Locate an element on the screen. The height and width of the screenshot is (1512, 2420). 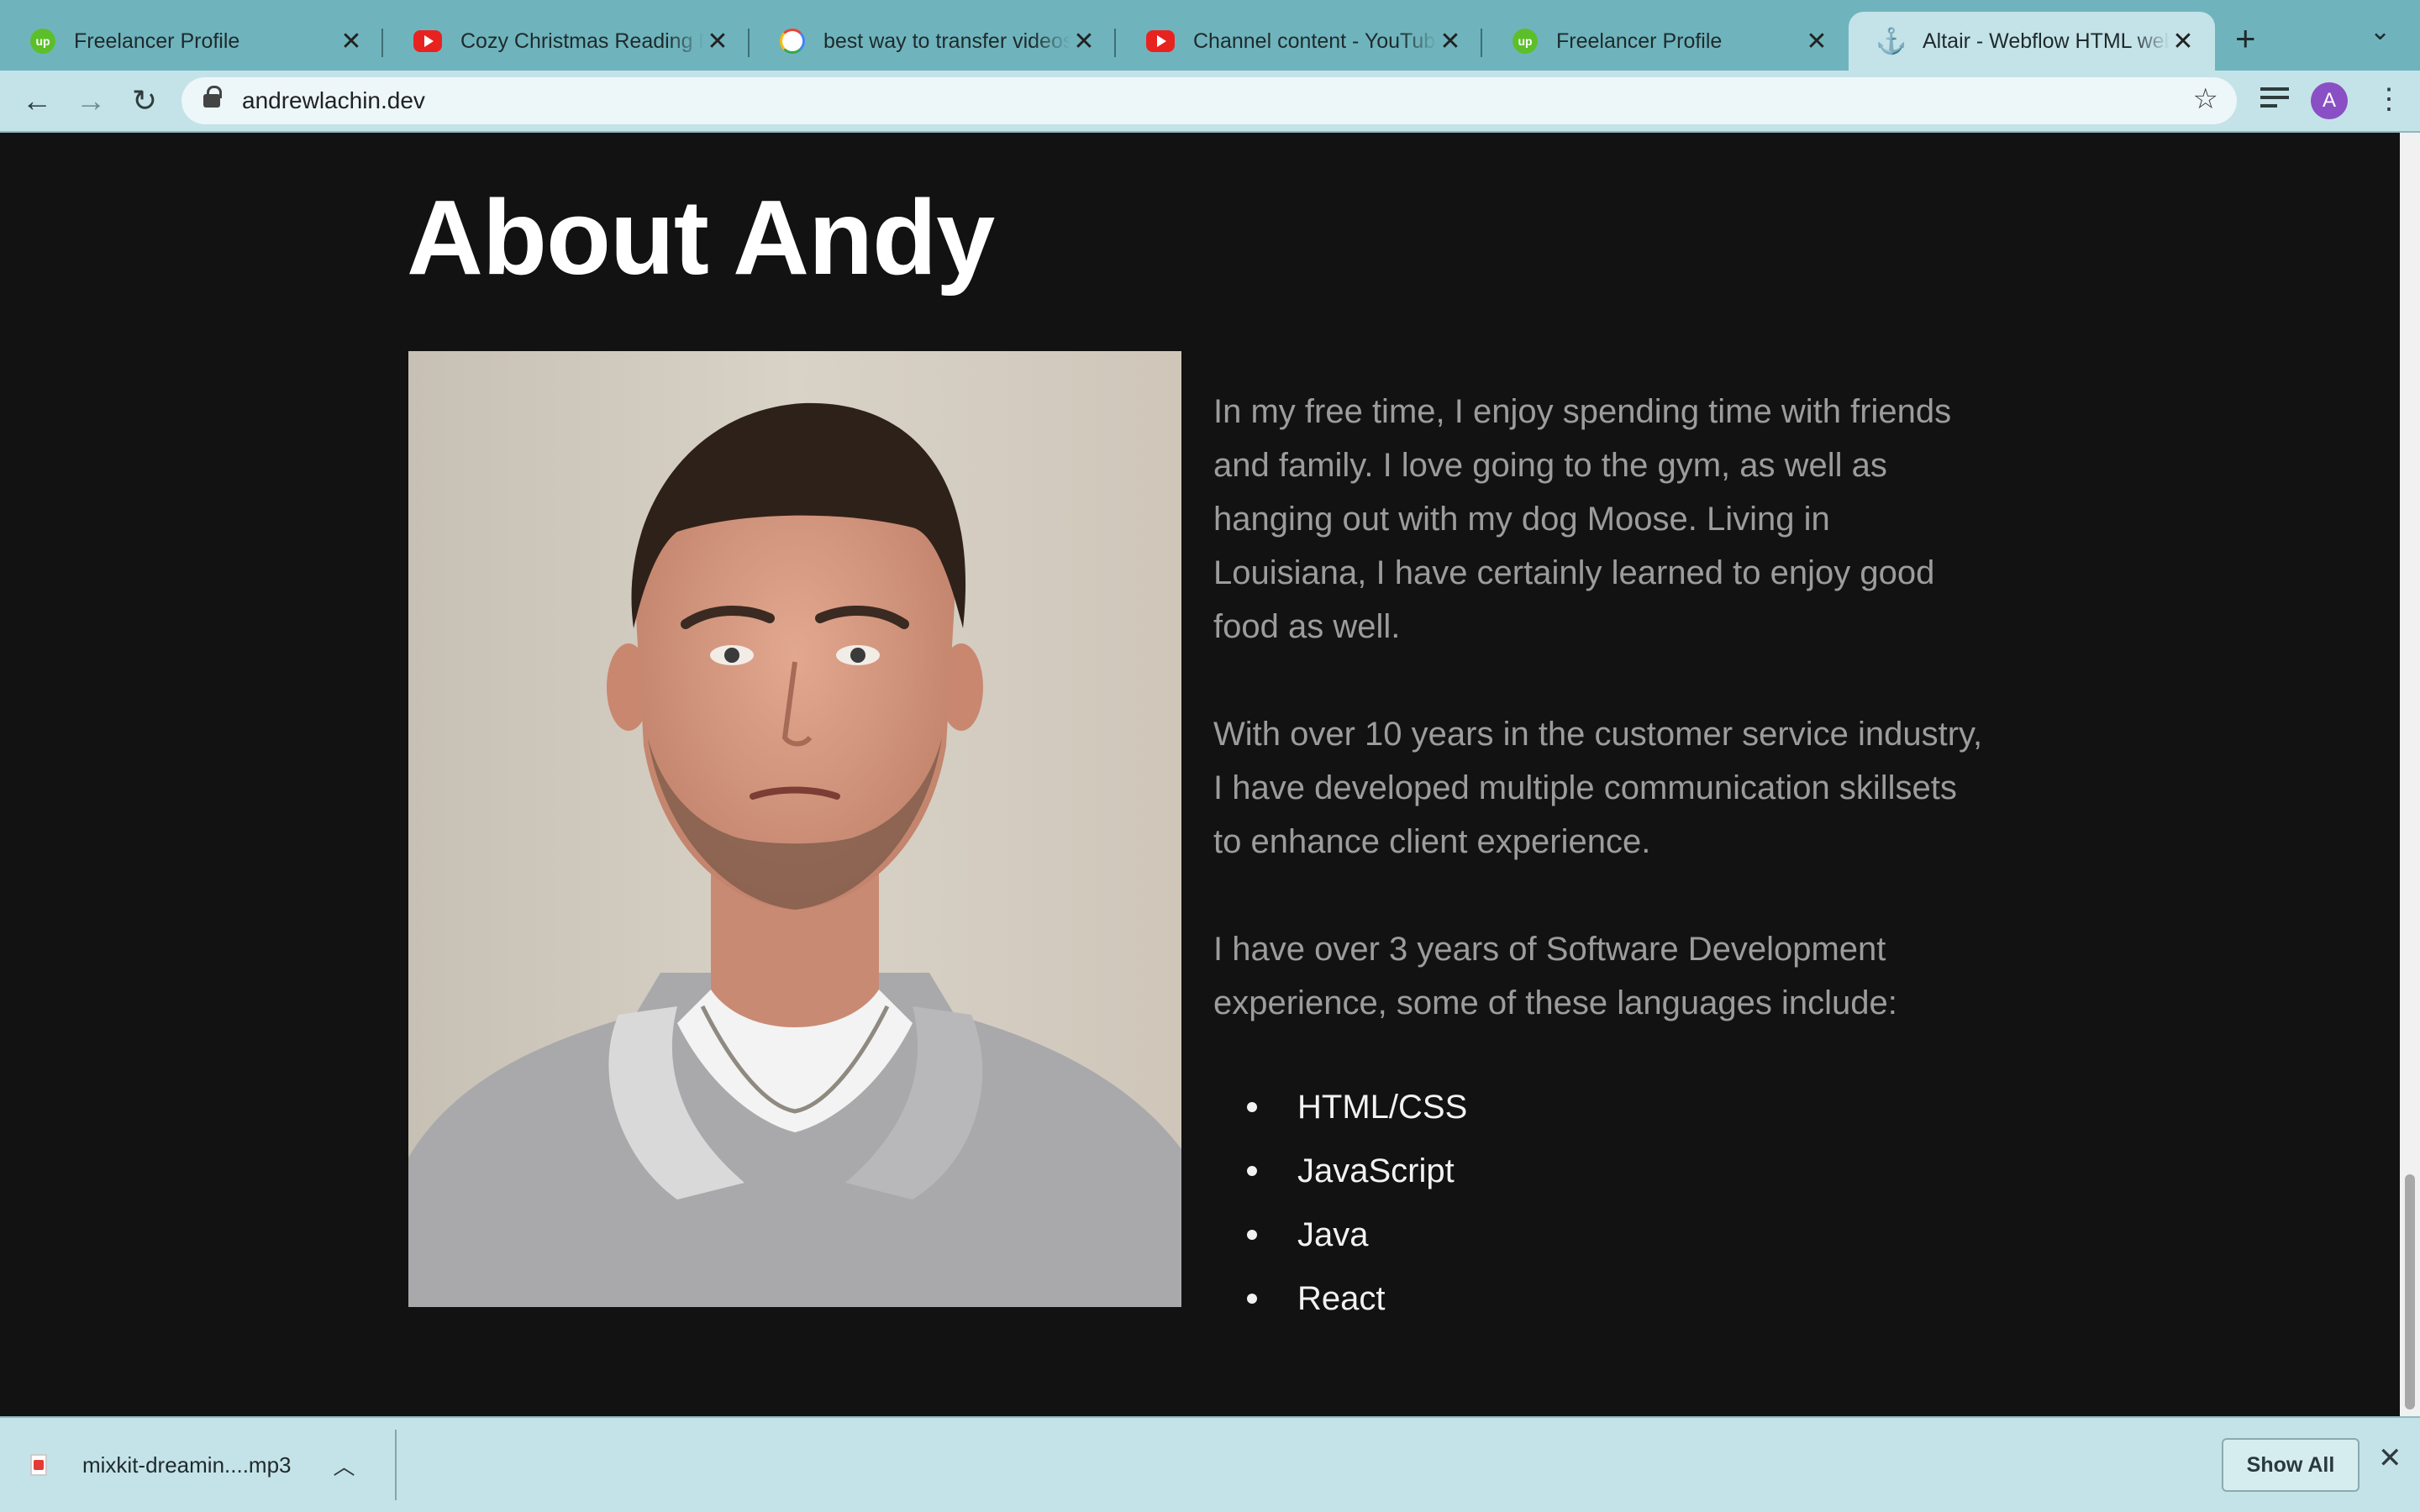
tab-freelancer-profile-1: up Freelancer Profile ✕ is located at coordinates (191, 41).